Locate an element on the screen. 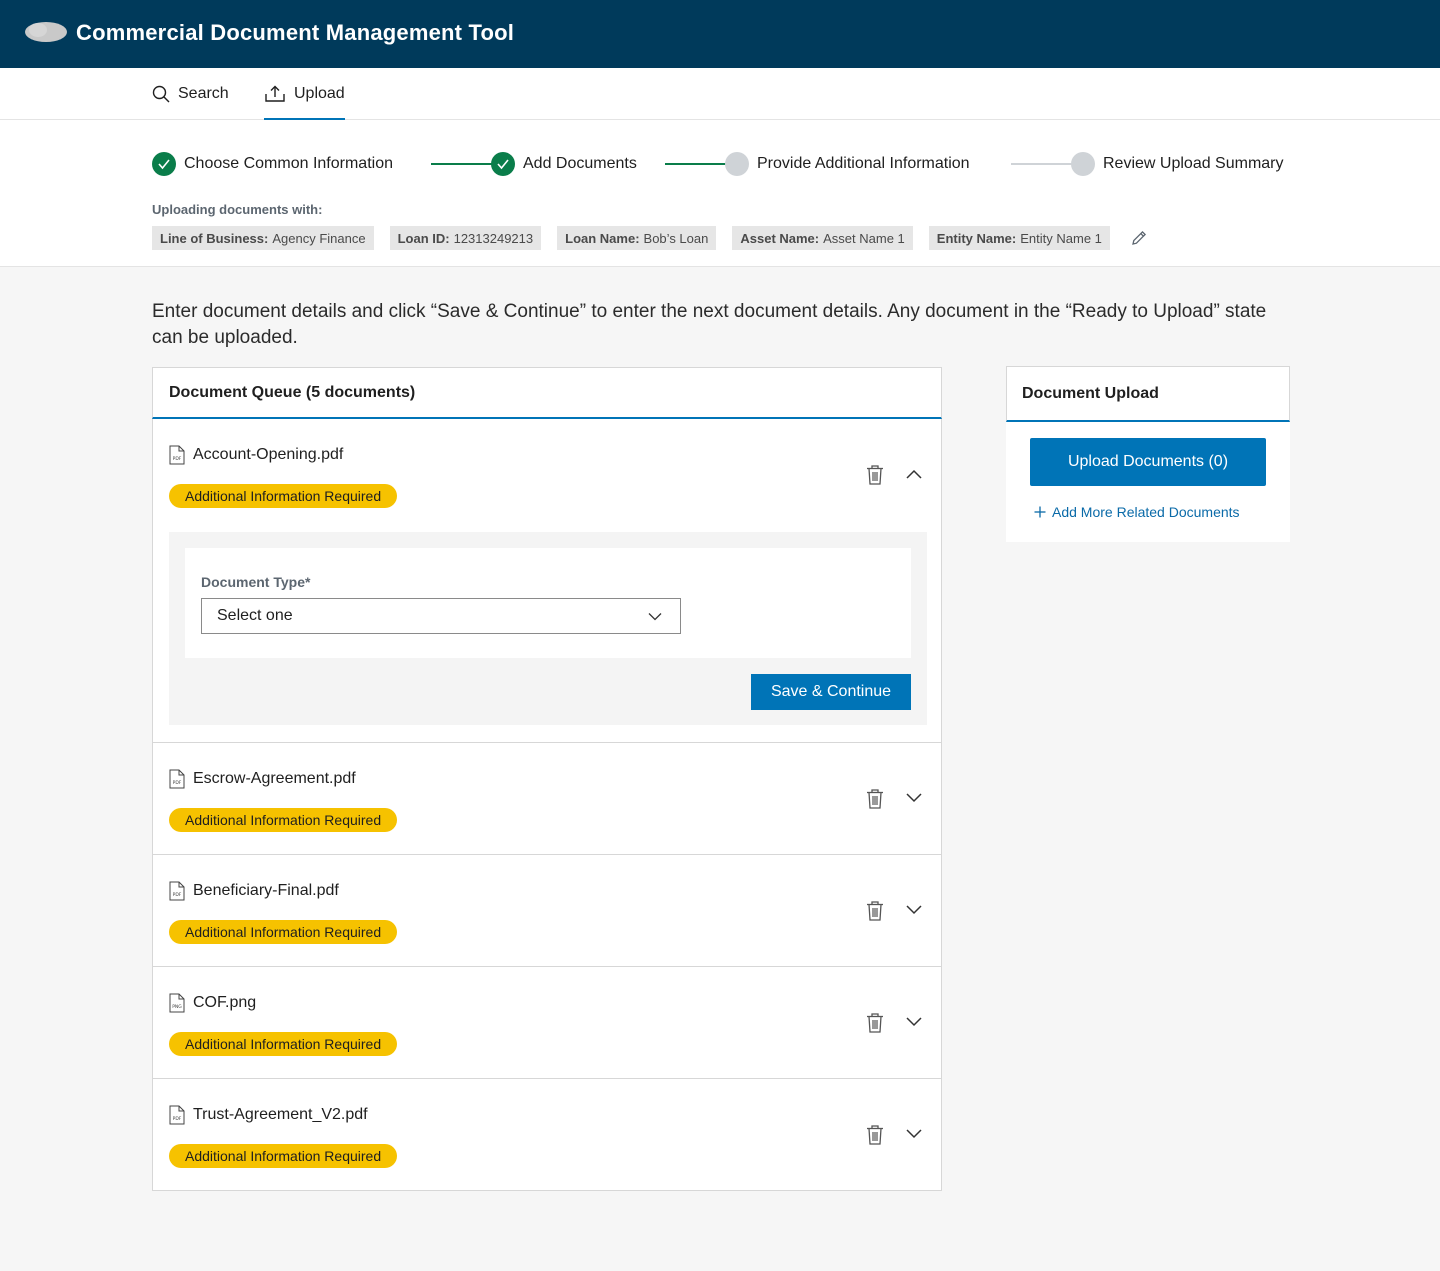 The image size is (1440, 1271). save-continue-button: Save & Continue is located at coordinates (831, 692).